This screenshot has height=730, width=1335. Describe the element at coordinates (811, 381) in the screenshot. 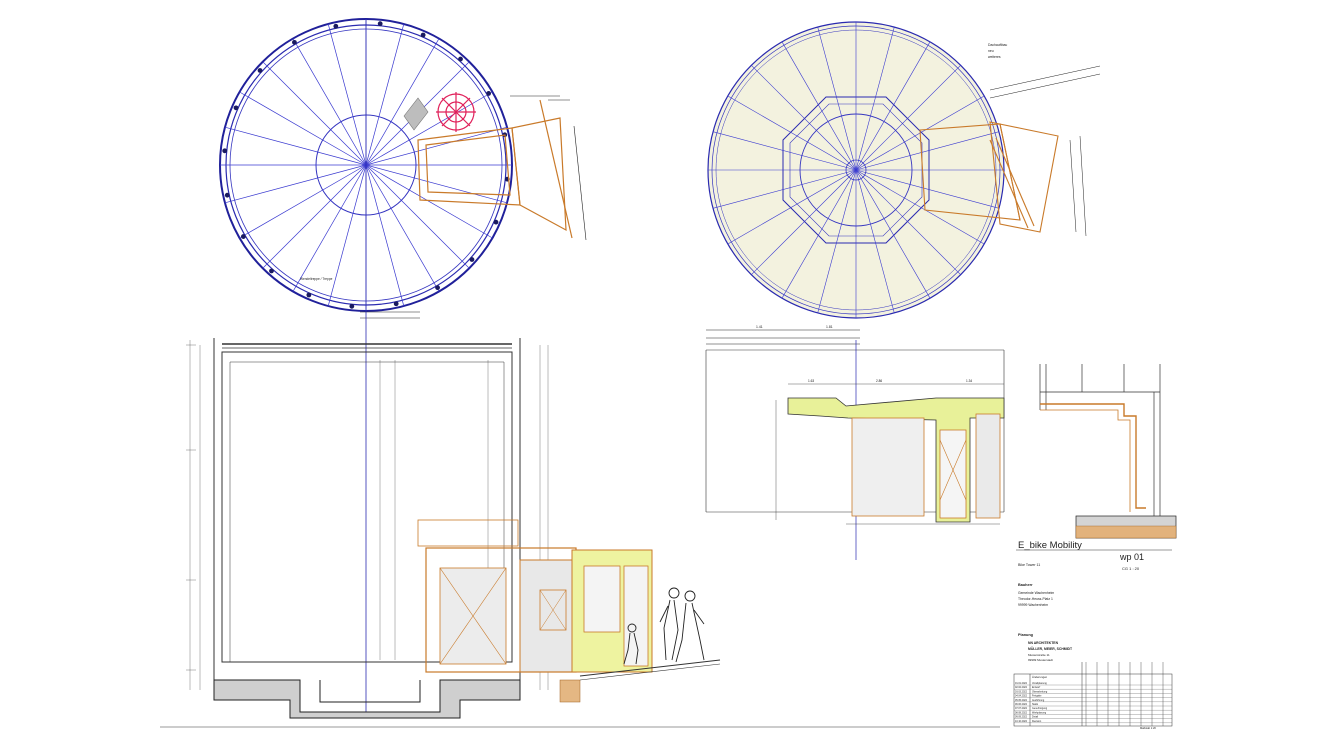

I see `detail-dim-1: 1.63` at that location.